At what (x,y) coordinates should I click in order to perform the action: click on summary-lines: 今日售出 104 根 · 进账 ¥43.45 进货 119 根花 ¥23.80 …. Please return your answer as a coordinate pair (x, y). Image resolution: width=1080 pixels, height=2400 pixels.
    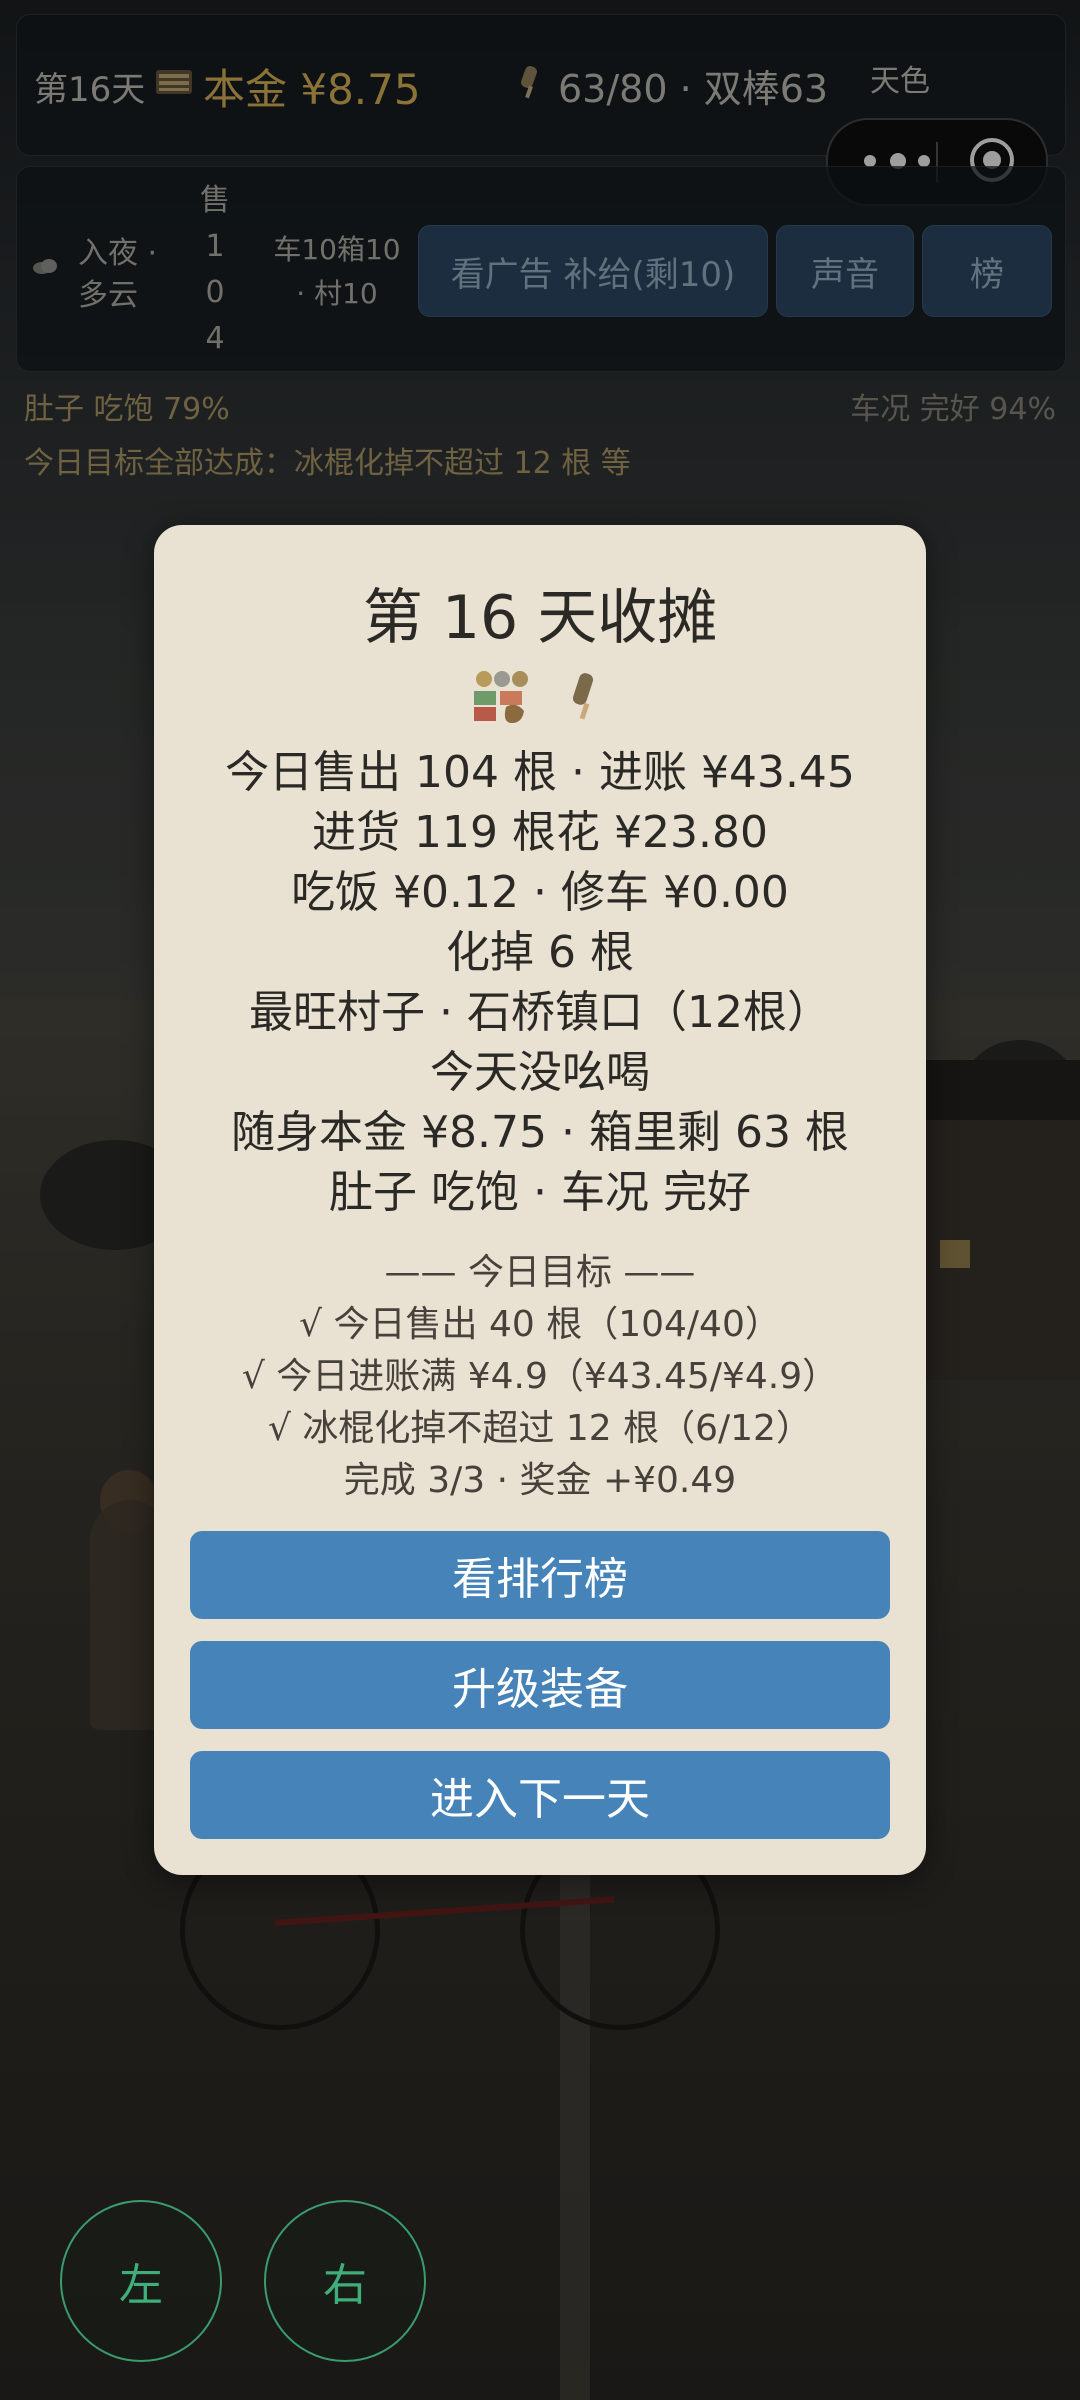
    Looking at the image, I should click on (540, 983).